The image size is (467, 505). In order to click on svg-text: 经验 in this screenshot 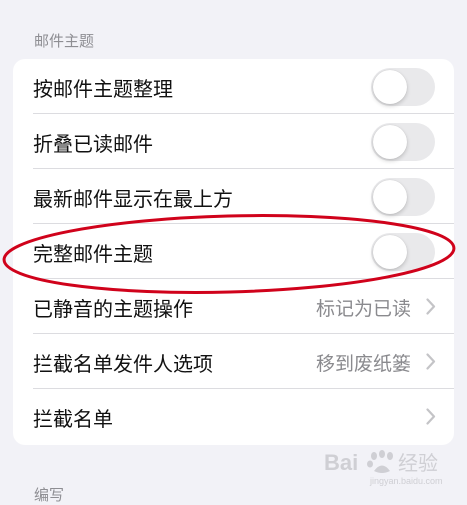, I will do `click(418, 463)`.